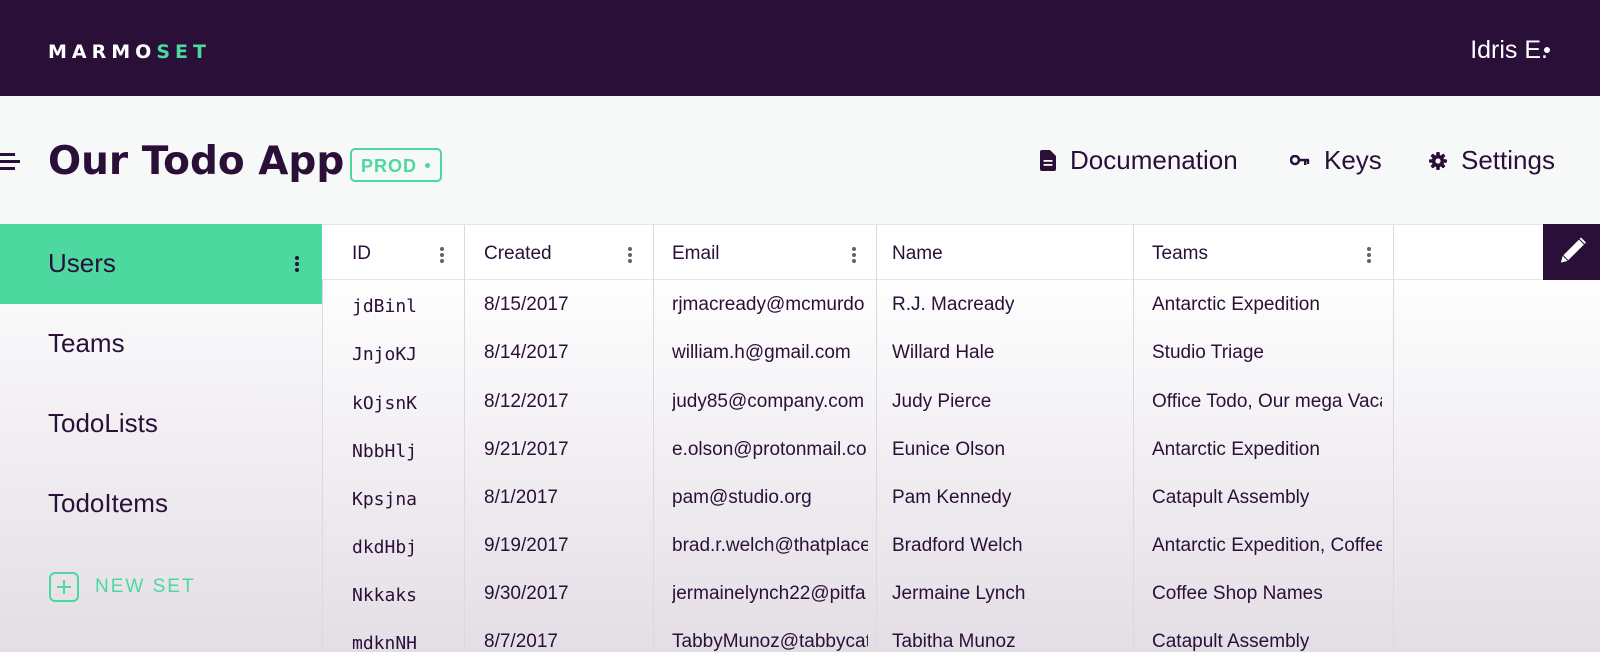 Image resolution: width=1600 pixels, height=652 pixels. Describe the element at coordinates (82, 263) in the screenshot. I see `sidebar-item-label: Users` at that location.